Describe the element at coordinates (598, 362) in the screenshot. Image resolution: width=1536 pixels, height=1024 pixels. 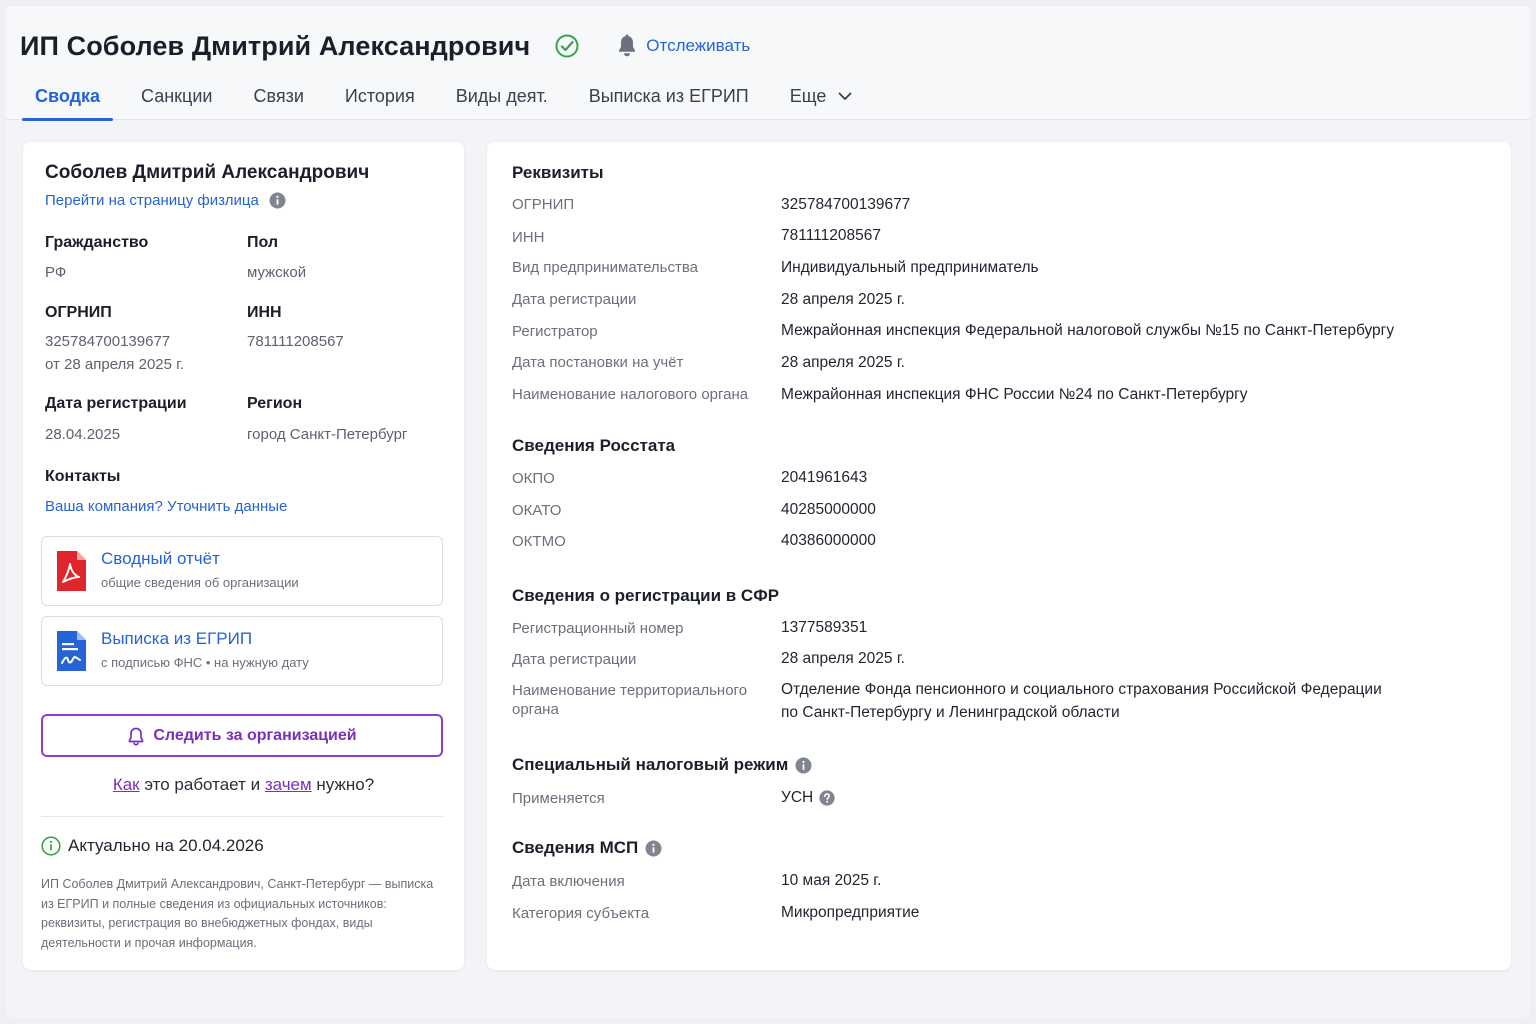
I see `detail-label: Дата постановки на учёт` at that location.